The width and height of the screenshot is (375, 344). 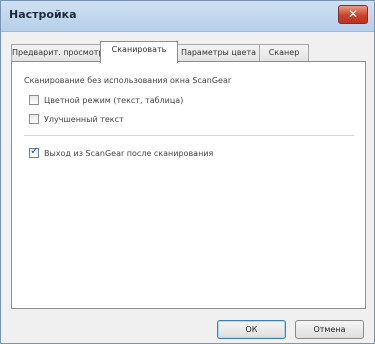 What do you see at coordinates (251, 329) in the screenshot?
I see `ok-button: ОК` at bounding box center [251, 329].